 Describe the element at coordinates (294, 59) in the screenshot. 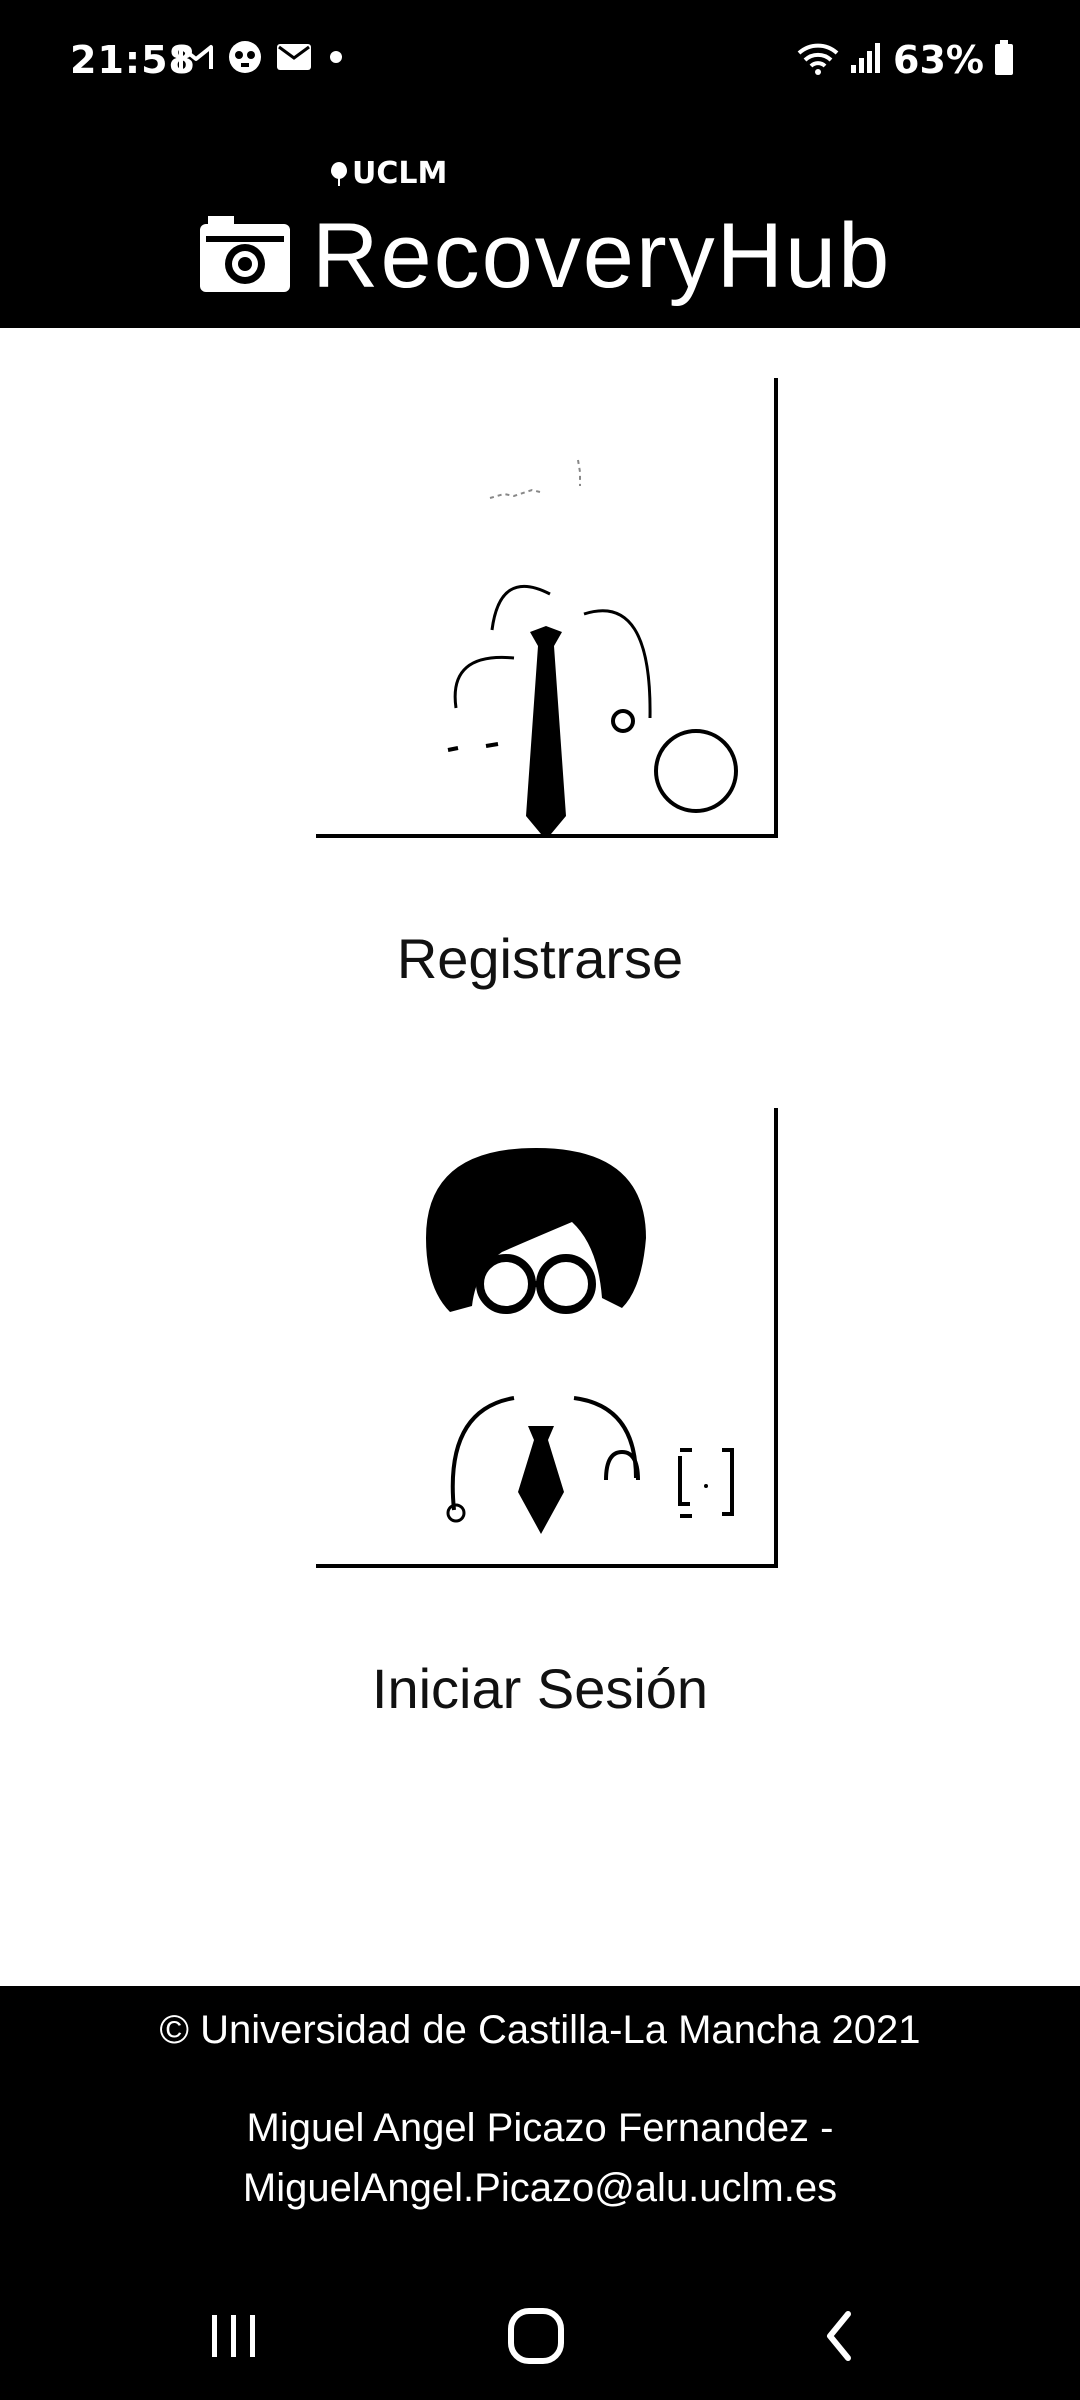

I see `mail-icon` at that location.